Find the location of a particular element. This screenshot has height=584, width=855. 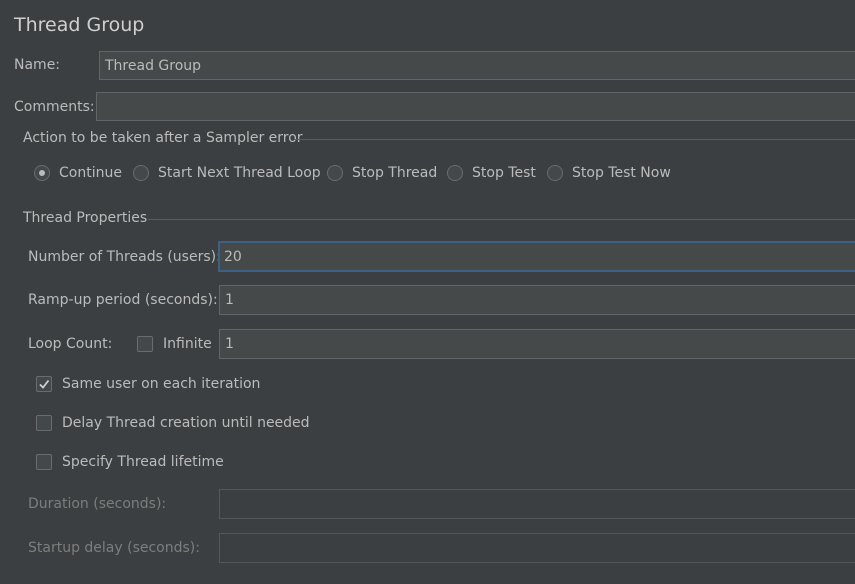

same-user-checkbox-row: Same user on each iteration is located at coordinates (148, 384).